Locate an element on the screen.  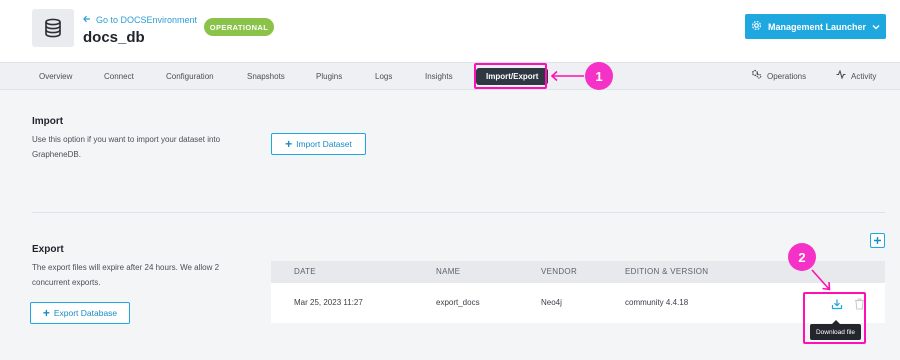
callout-badge-1: 1 is located at coordinates (599, 76).